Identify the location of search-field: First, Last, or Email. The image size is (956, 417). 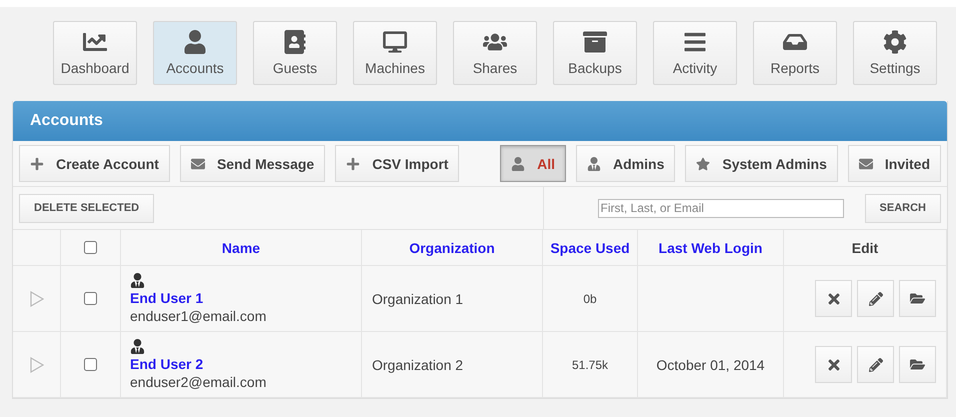
(721, 208).